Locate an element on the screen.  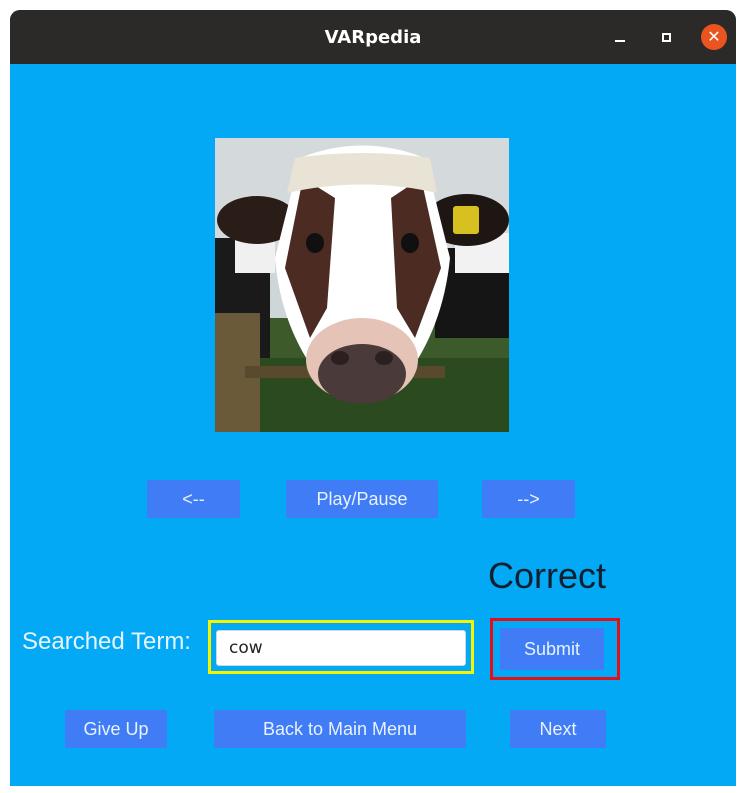
maximize-button is located at coordinates (666, 37).